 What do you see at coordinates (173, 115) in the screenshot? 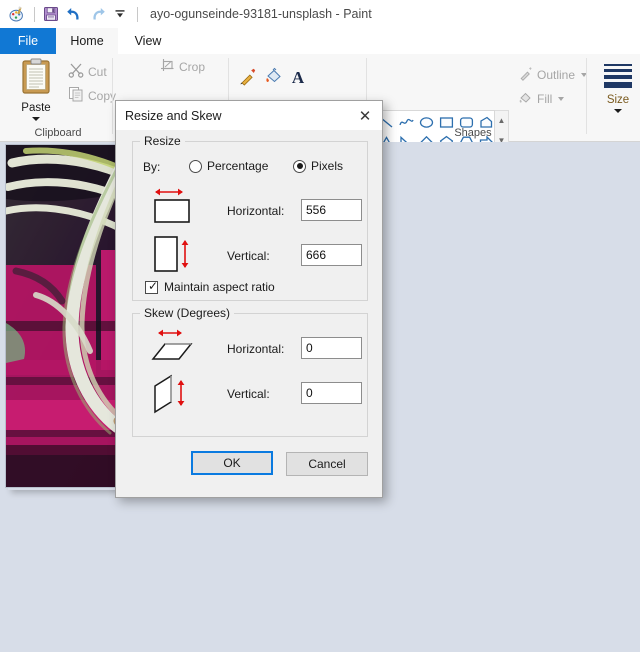
I see `dialog-title: Resize and Skew` at bounding box center [173, 115].